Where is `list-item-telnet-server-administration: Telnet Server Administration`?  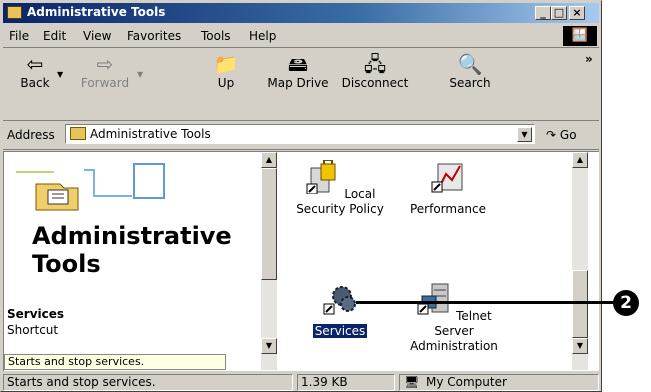
list-item-telnet-server-administration: Telnet Server Administration is located at coordinates (454, 318).